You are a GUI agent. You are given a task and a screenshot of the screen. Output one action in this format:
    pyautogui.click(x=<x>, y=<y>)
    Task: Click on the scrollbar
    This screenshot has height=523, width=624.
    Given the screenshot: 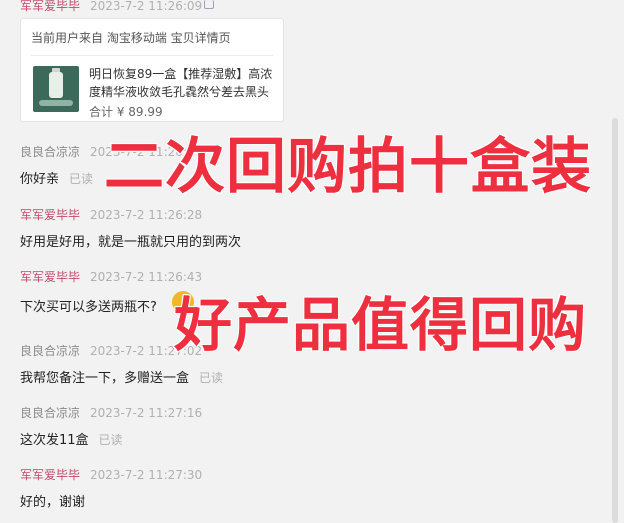 What is the action you would take?
    pyautogui.click(x=615, y=320)
    